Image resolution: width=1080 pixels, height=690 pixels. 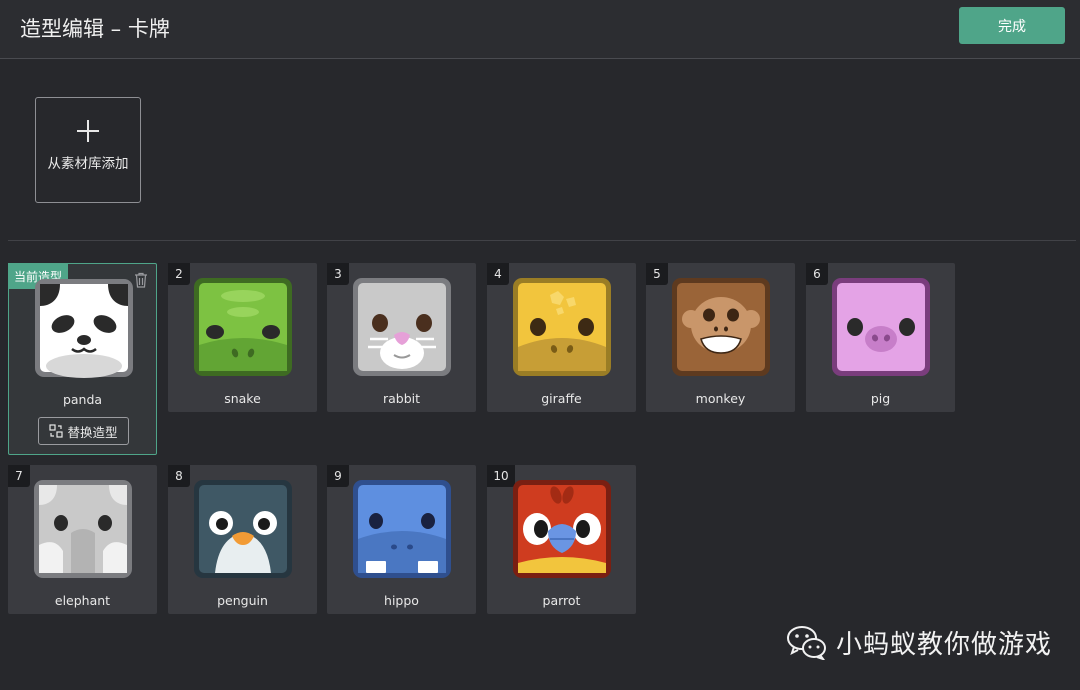 What do you see at coordinates (338, 476) in the screenshot?
I see `costume-index: 9` at bounding box center [338, 476].